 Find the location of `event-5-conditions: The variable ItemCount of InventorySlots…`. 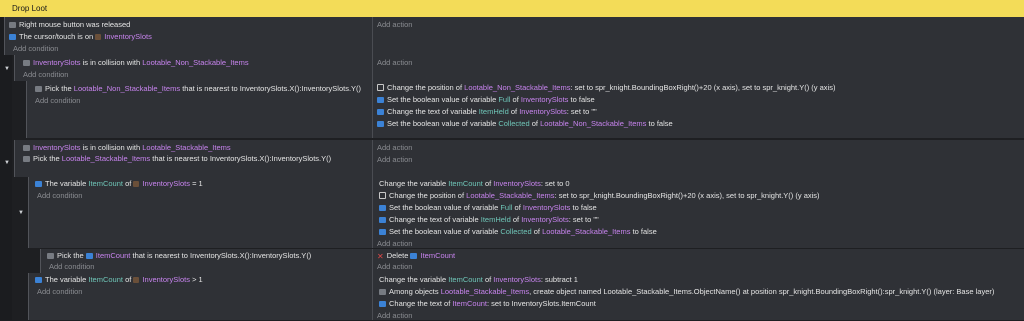

event-5-conditions: The variable ItemCount of InventorySlots… is located at coordinates (200, 212).